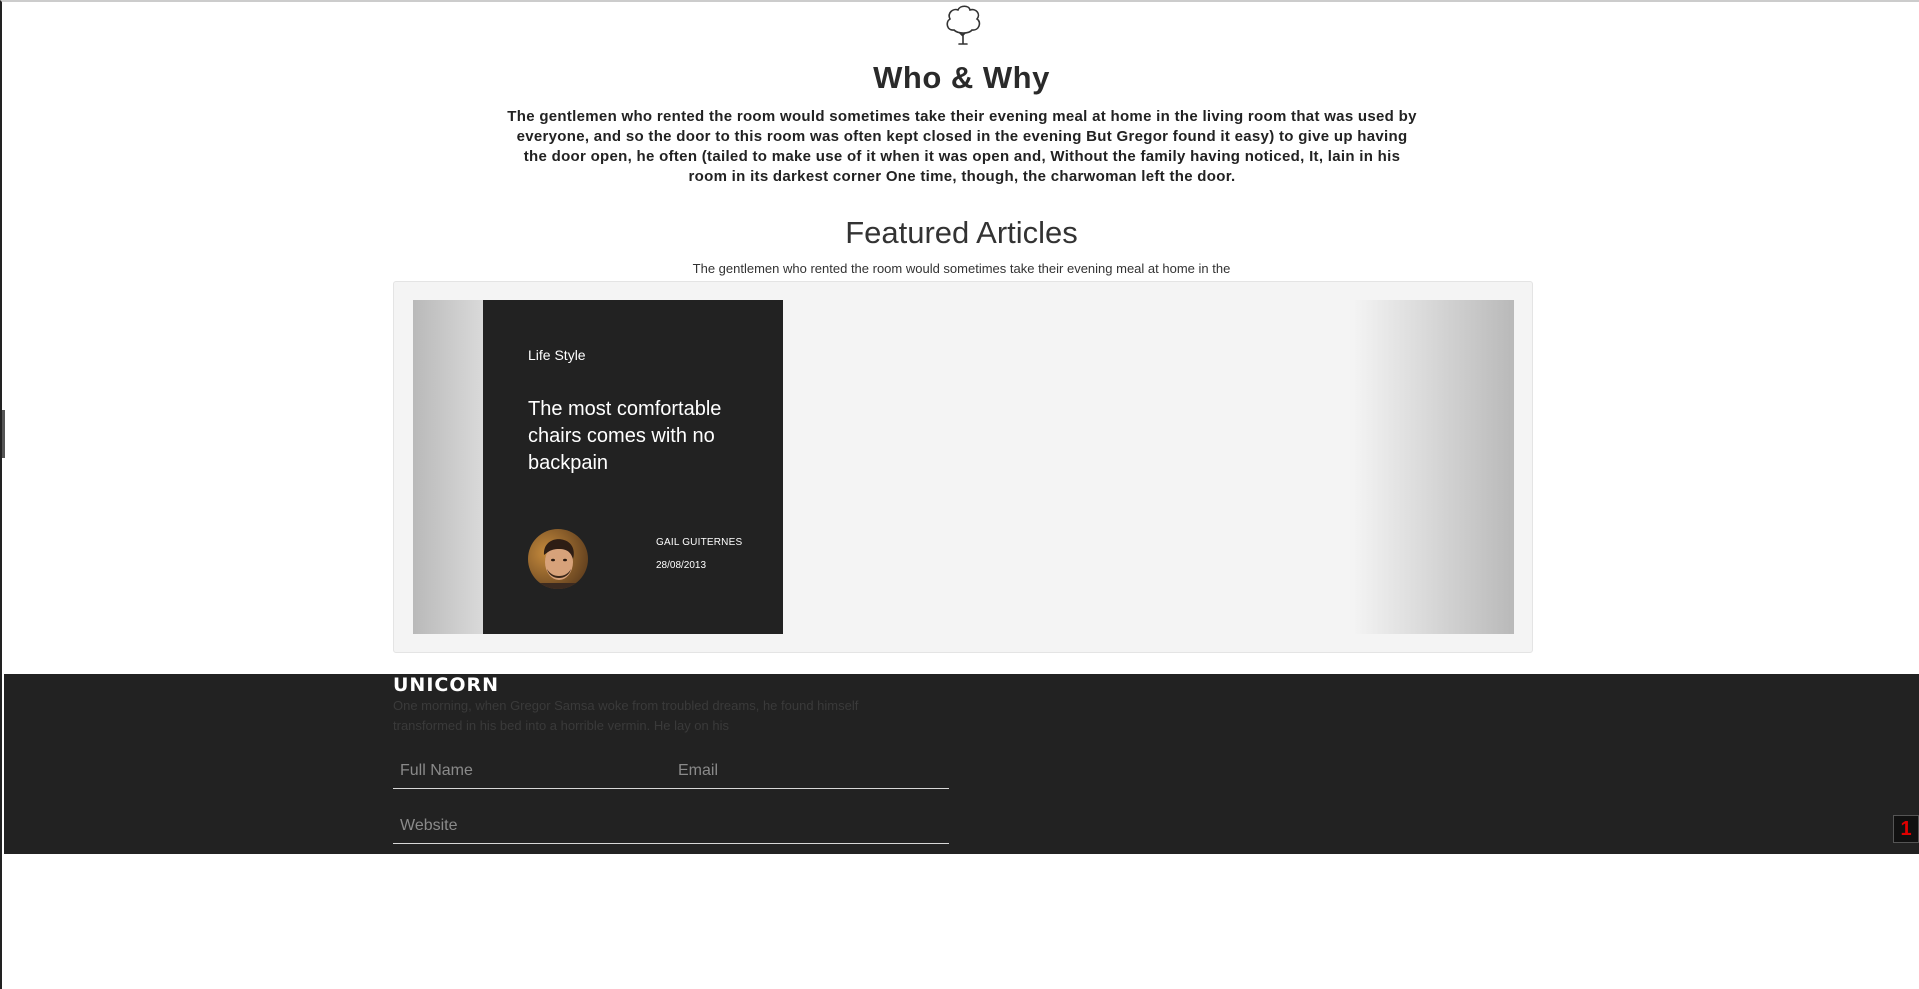 The height and width of the screenshot is (989, 1919). What do you see at coordinates (810, 771) in the screenshot?
I see `email-input` at bounding box center [810, 771].